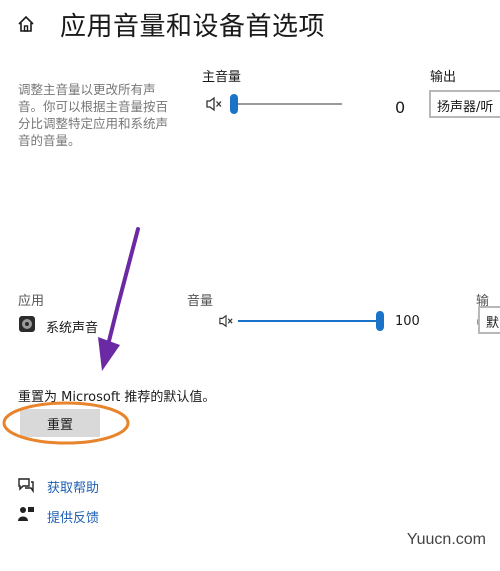  What do you see at coordinates (72, 328) in the screenshot?
I see `app-name: 系统声音` at bounding box center [72, 328].